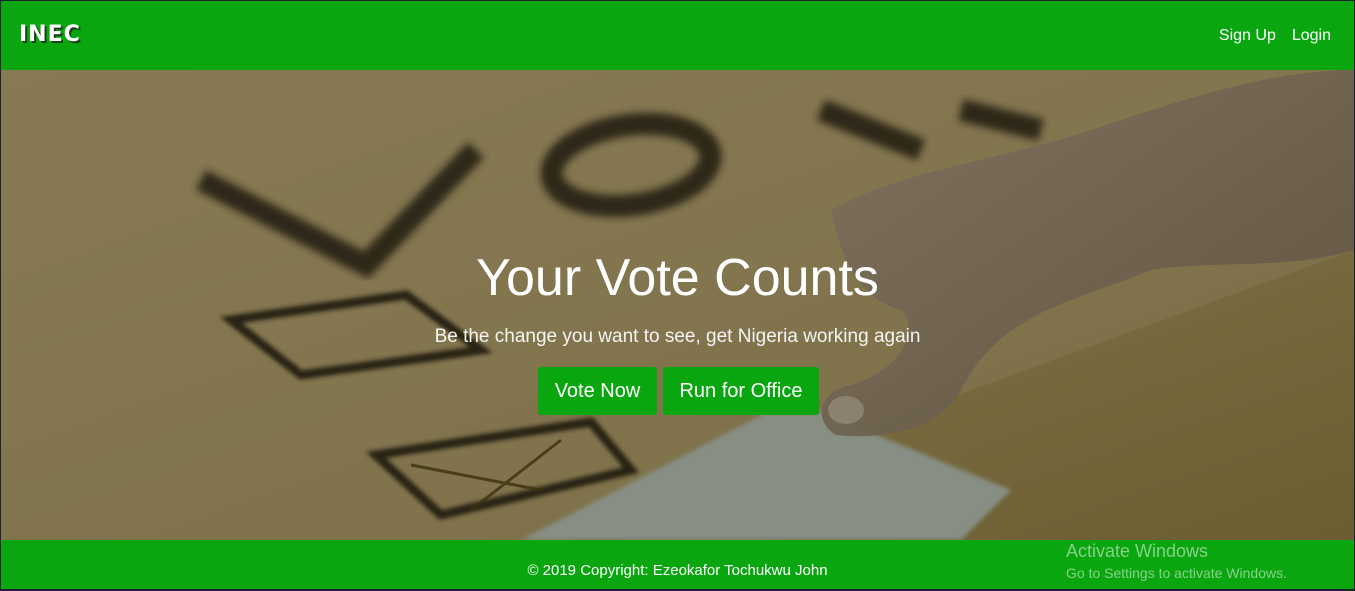 The image size is (1355, 591). I want to click on vote-now-button: Vote Now, so click(597, 391).